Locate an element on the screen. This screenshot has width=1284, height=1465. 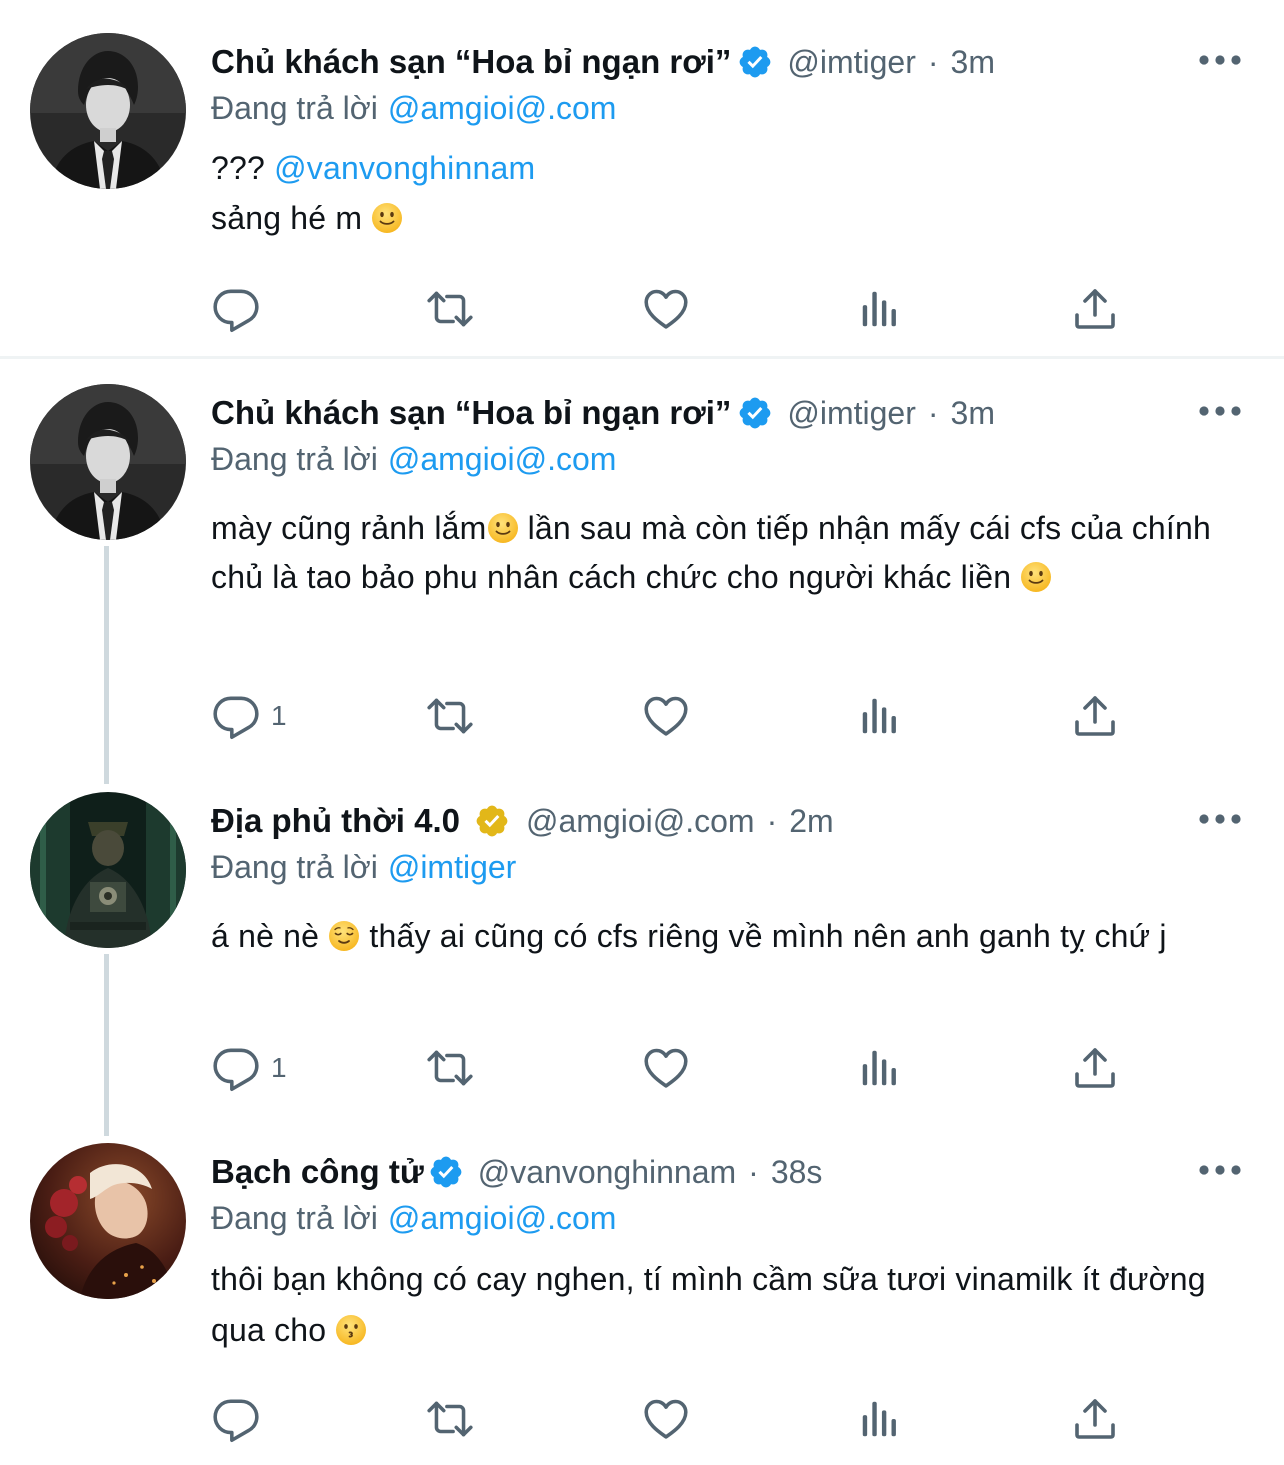
tweet-text-line: sảng hé m is located at coordinates (731, 218).